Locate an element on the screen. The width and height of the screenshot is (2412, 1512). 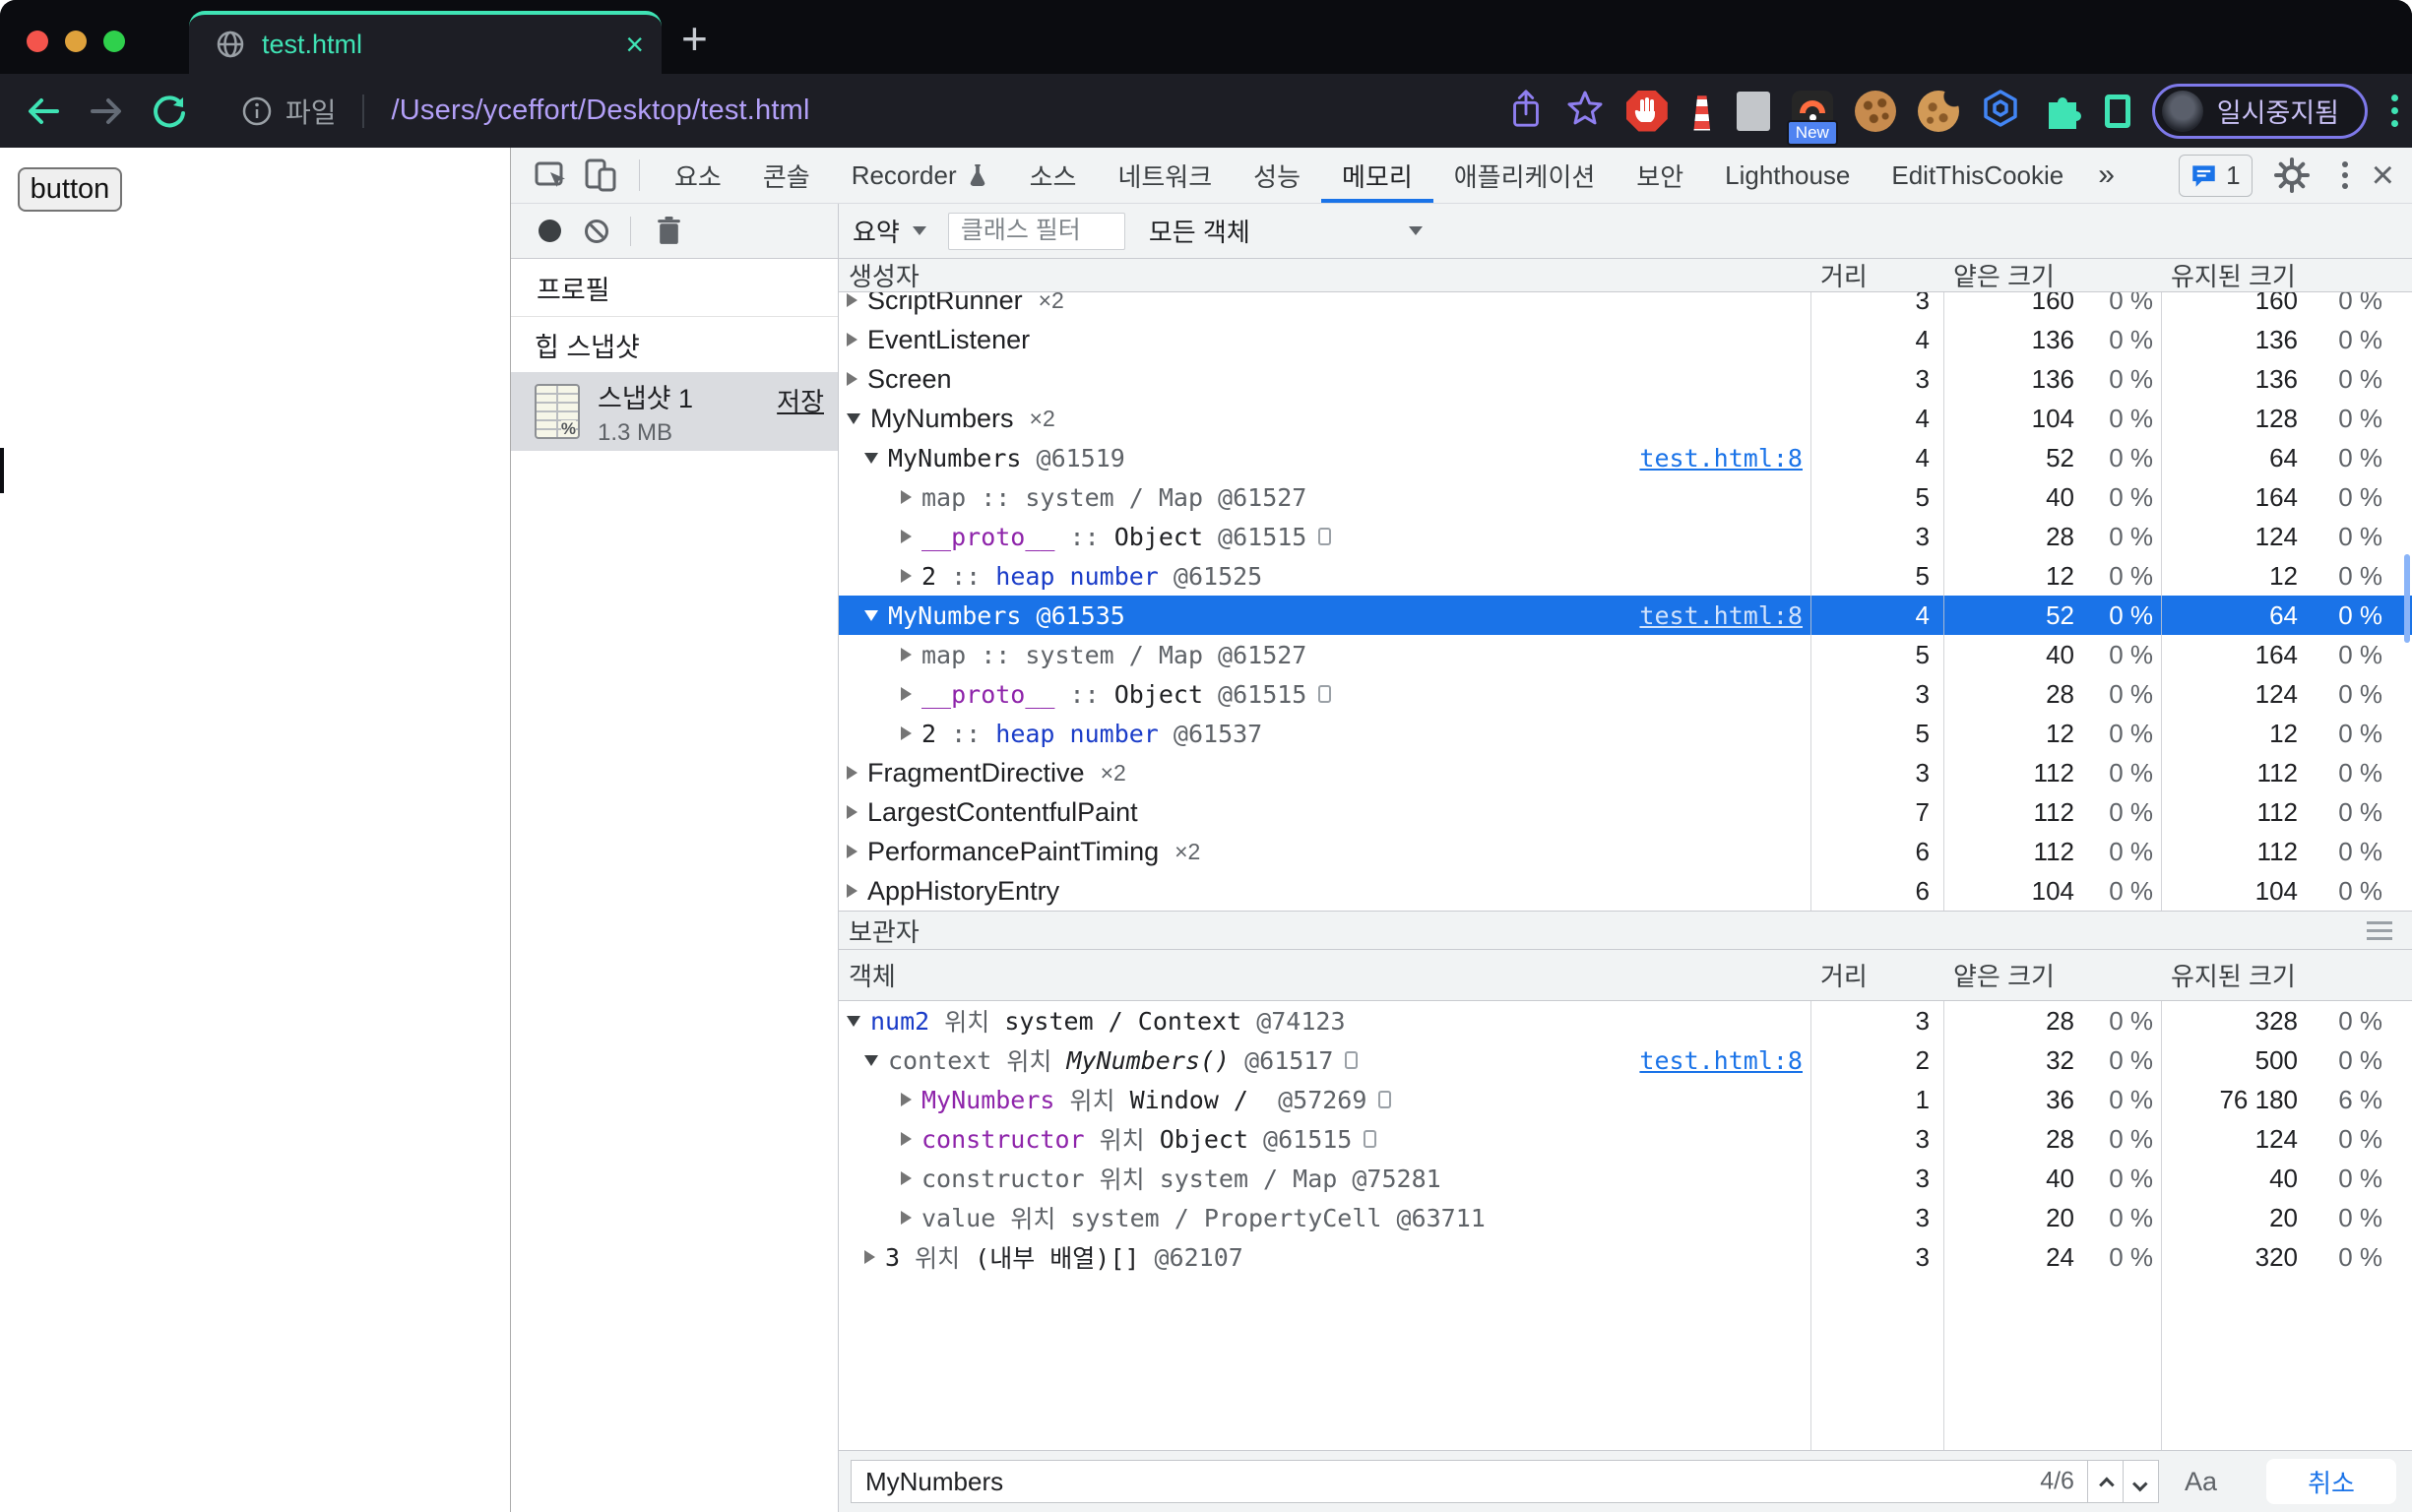
sidebar-extension-icon is located at coordinates (2117, 111).